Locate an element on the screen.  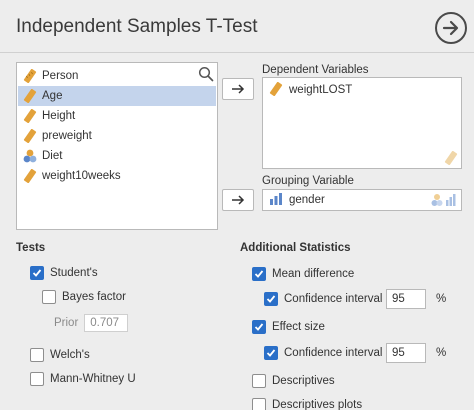
mean-difference-checkbox is located at coordinates (259, 274).